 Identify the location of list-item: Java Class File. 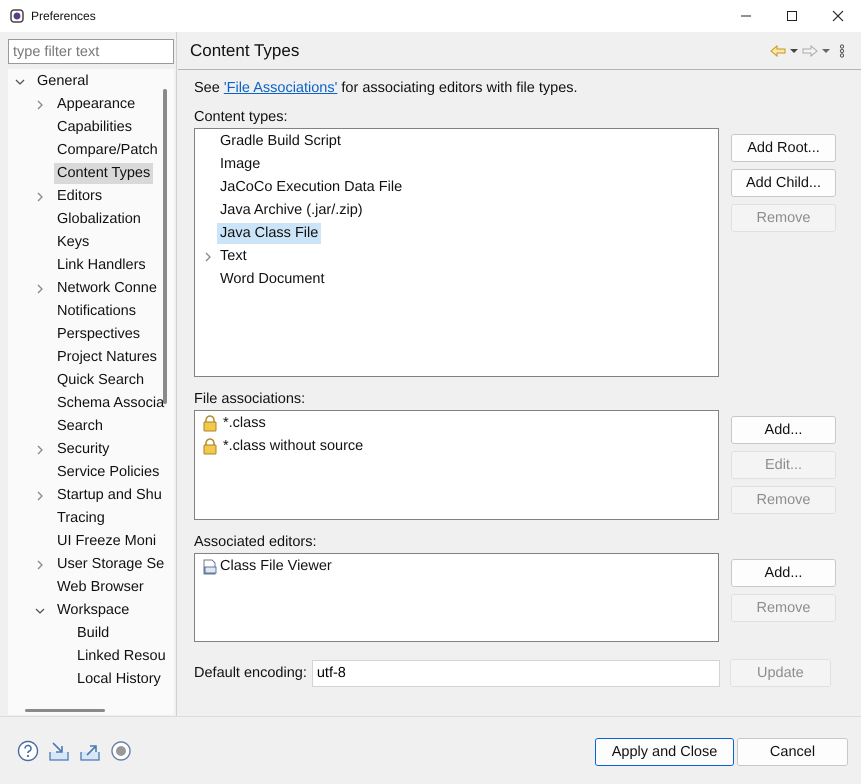
(269, 233).